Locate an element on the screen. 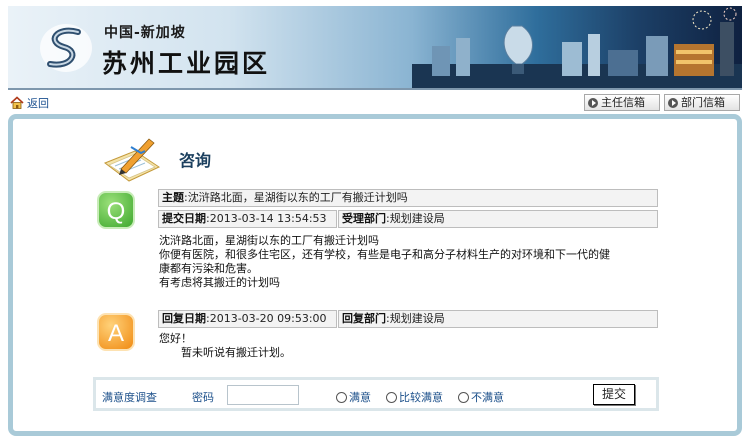  page-title: 咨询 is located at coordinates (195, 160).